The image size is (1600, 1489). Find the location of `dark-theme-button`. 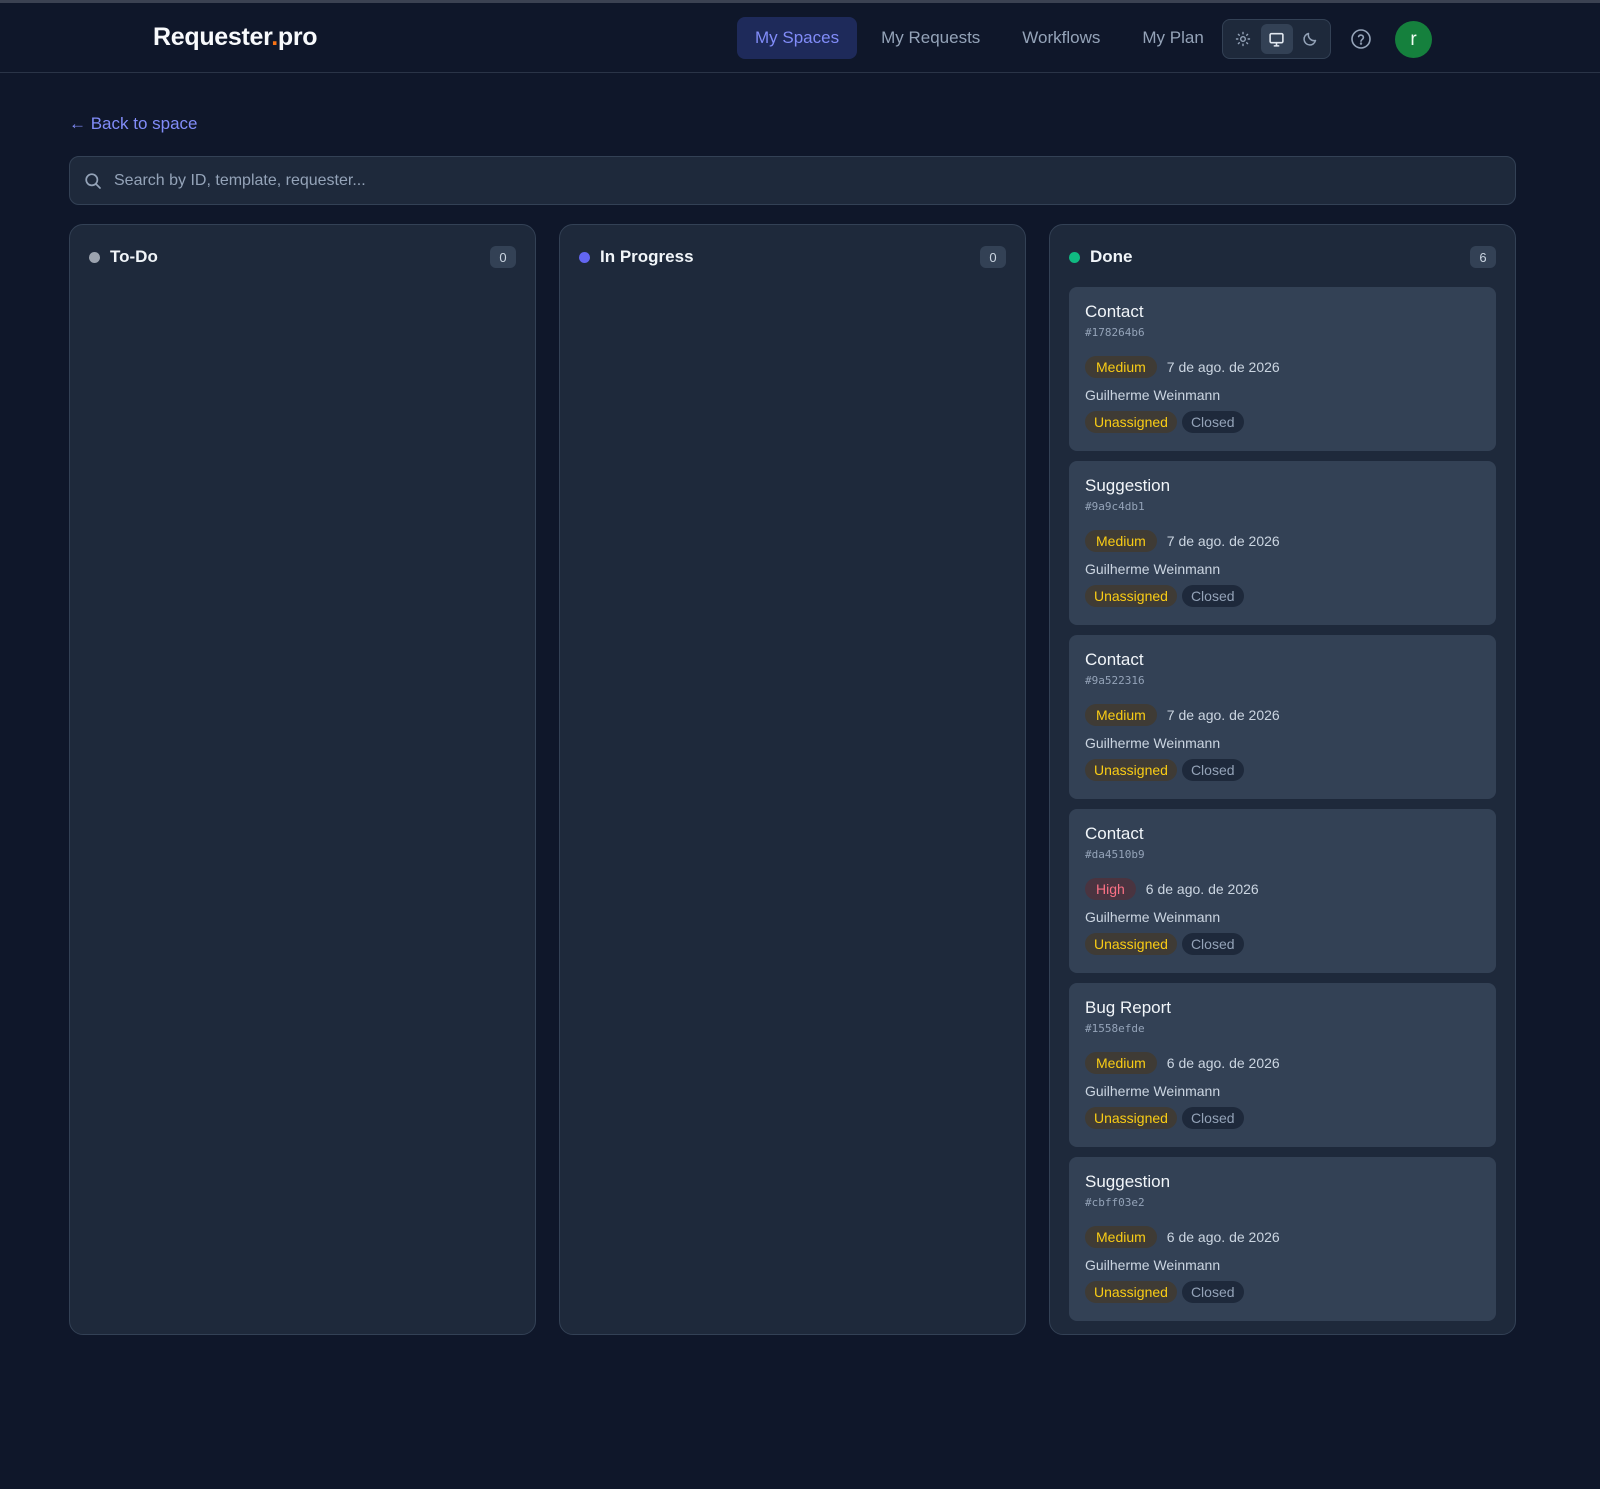

dark-theme-button is located at coordinates (1310, 39).